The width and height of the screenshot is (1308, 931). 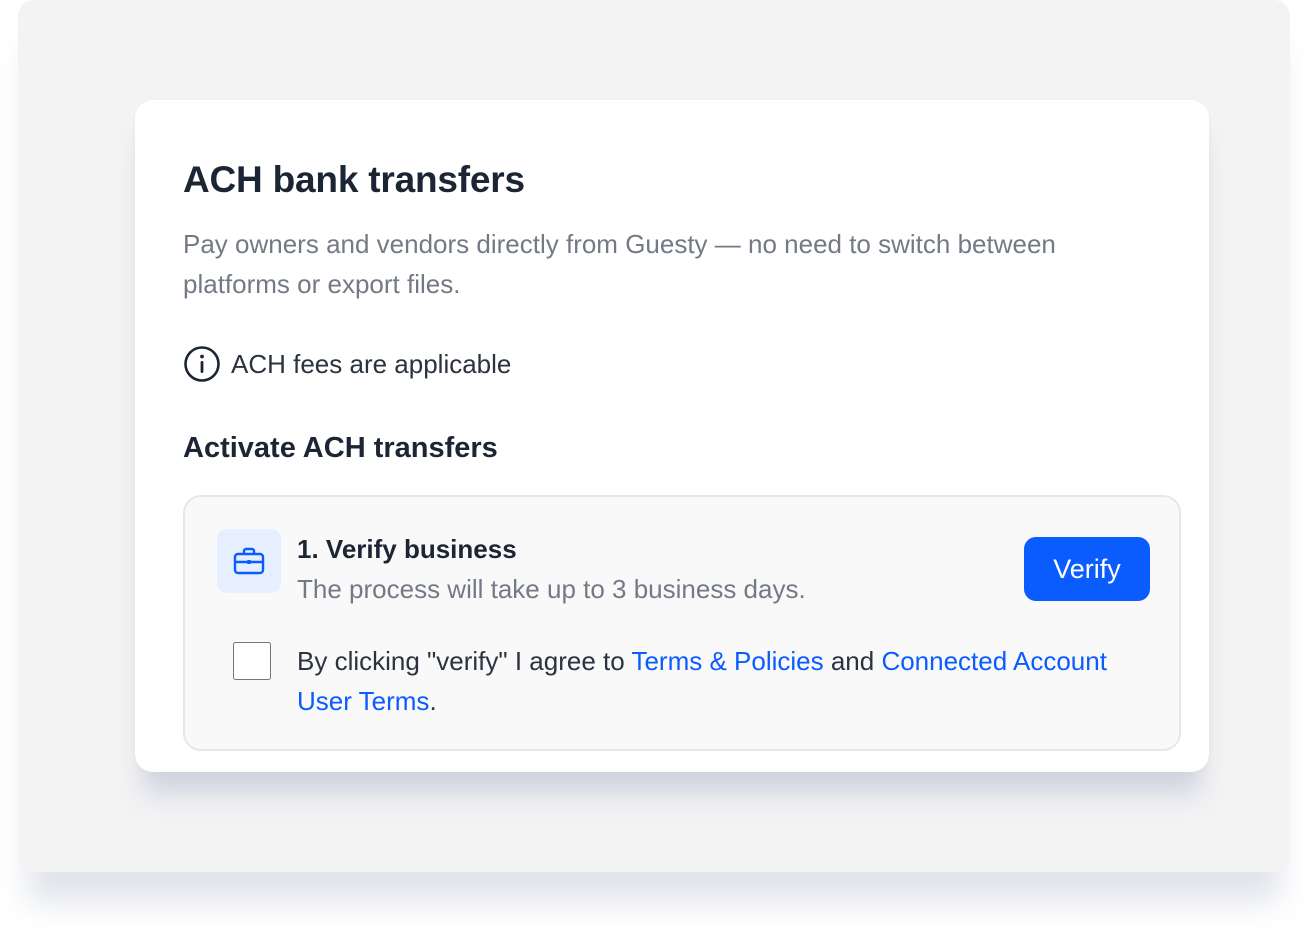 I want to click on briefcase-icon, so click(x=249, y=561).